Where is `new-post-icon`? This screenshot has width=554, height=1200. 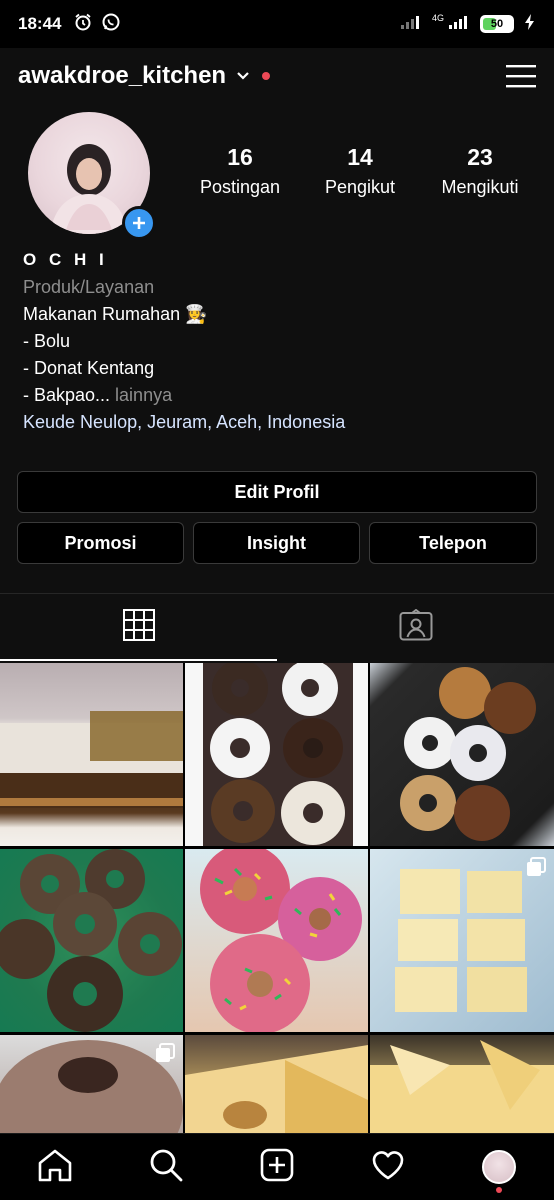
new-post-icon is located at coordinates (277, 1167).